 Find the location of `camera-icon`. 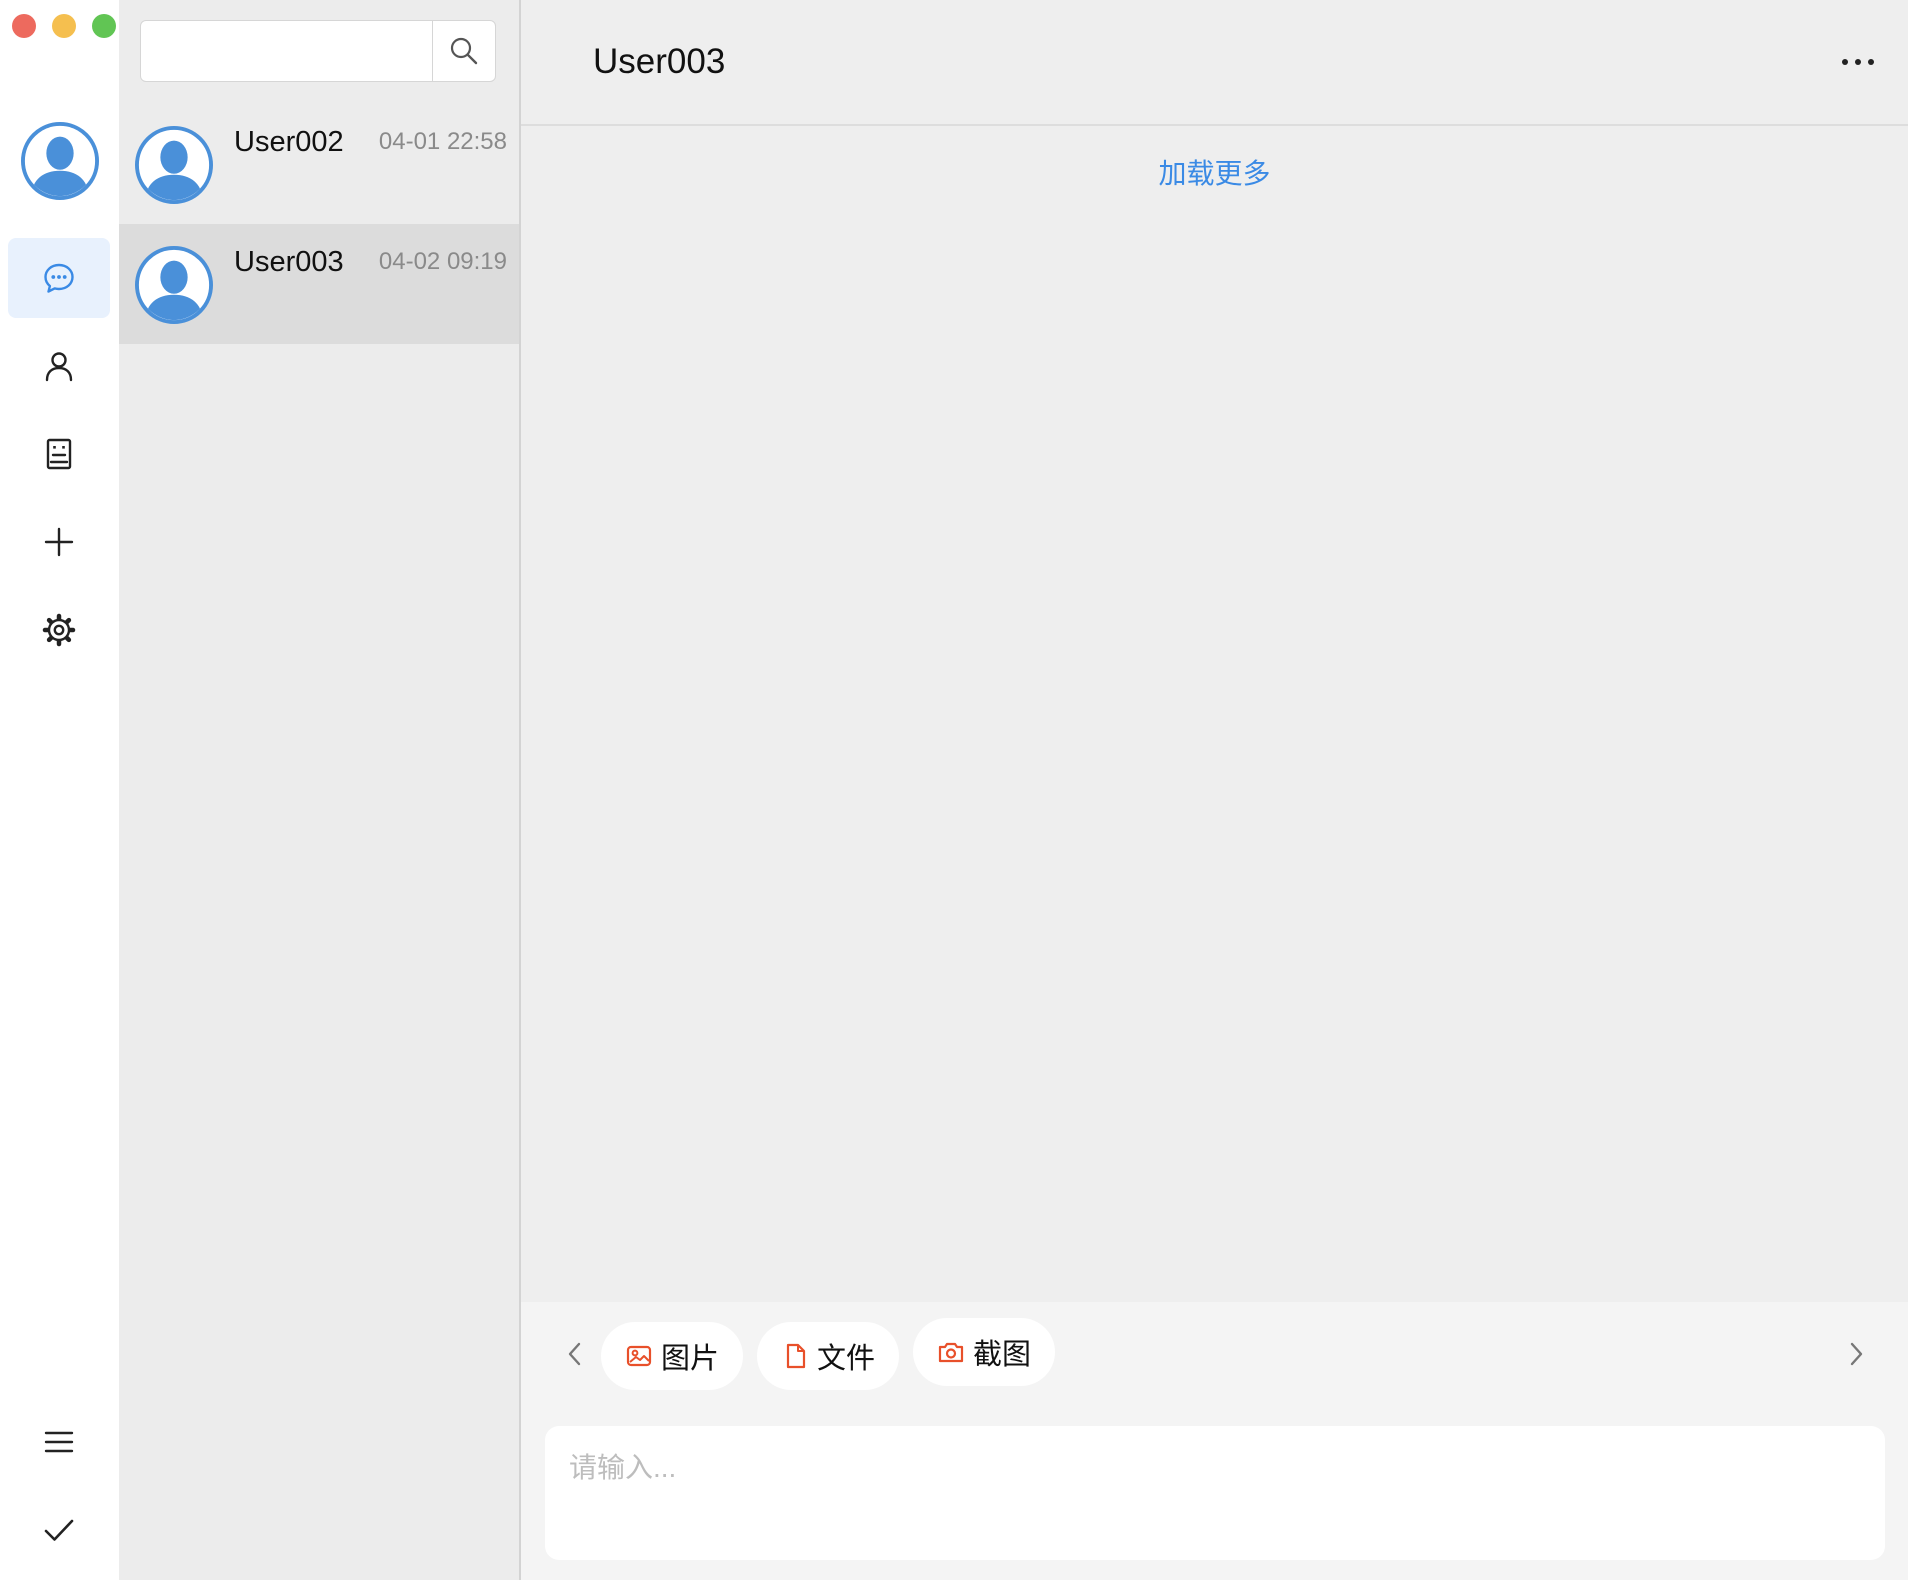

camera-icon is located at coordinates (951, 1352).